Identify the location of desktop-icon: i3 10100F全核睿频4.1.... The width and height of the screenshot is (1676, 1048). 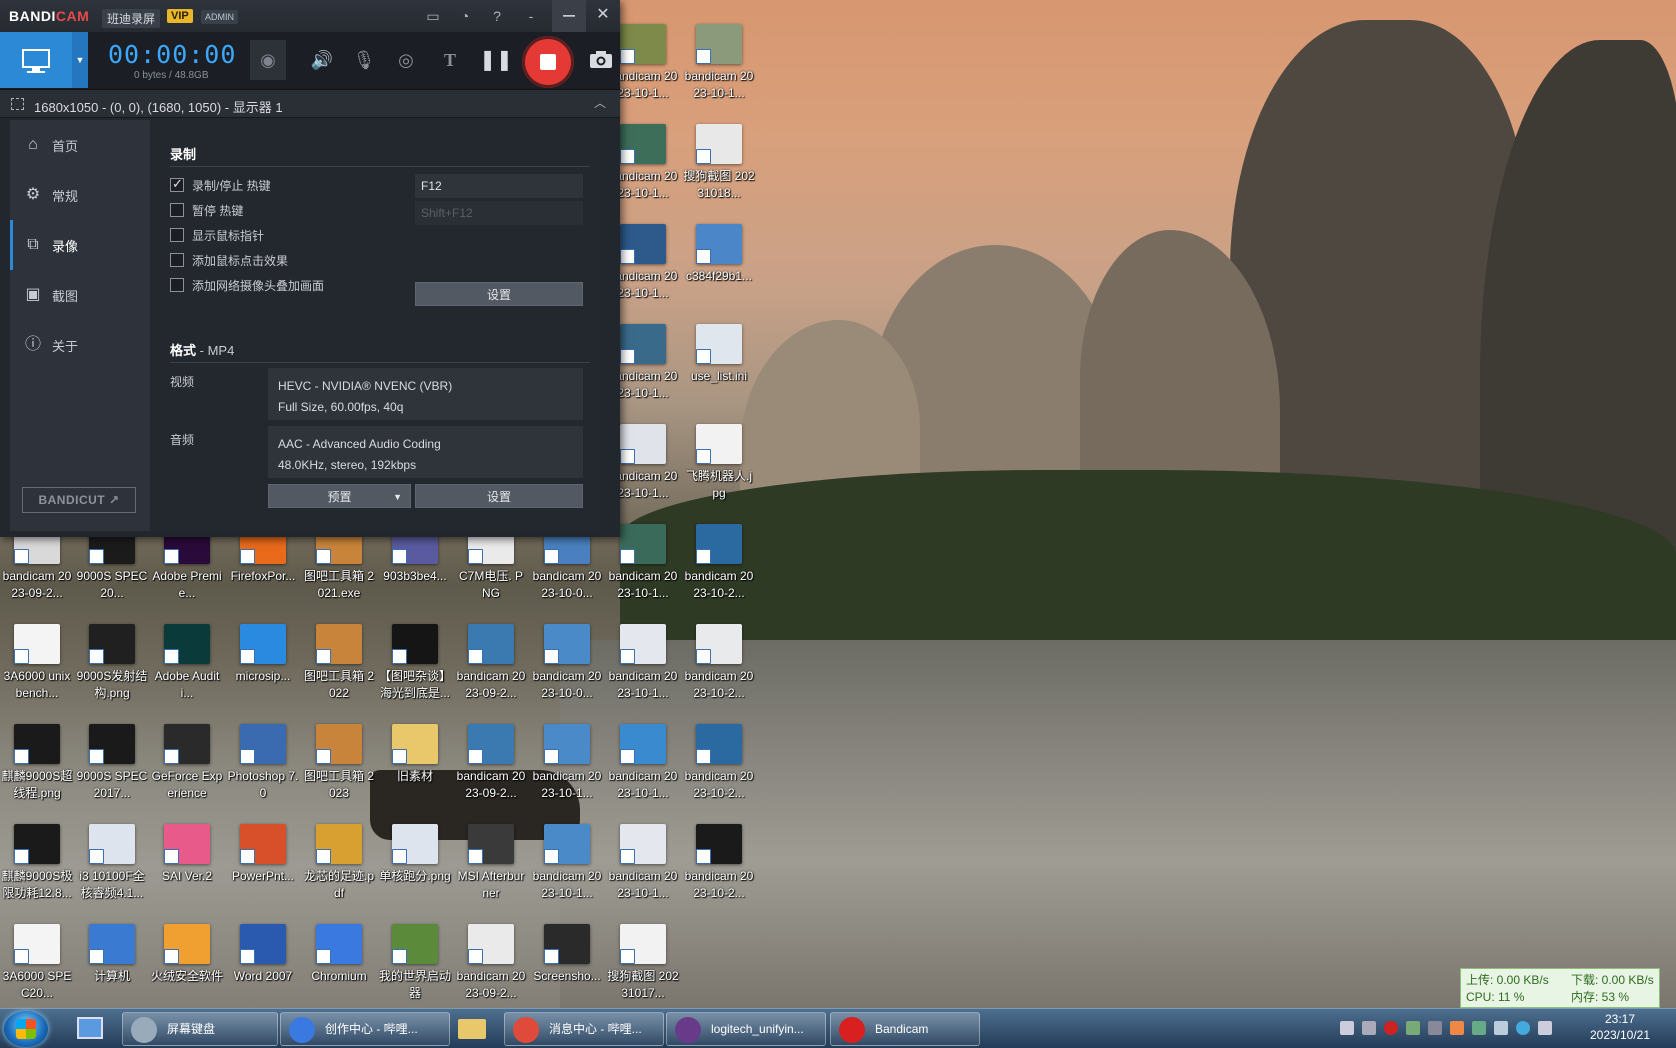
(112, 868).